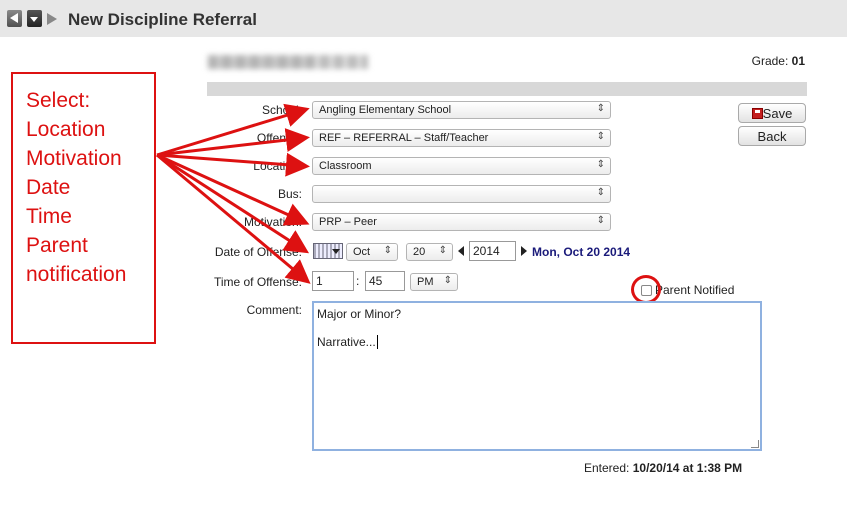  I want to click on page-title: New Discipline Referral, so click(162, 19).